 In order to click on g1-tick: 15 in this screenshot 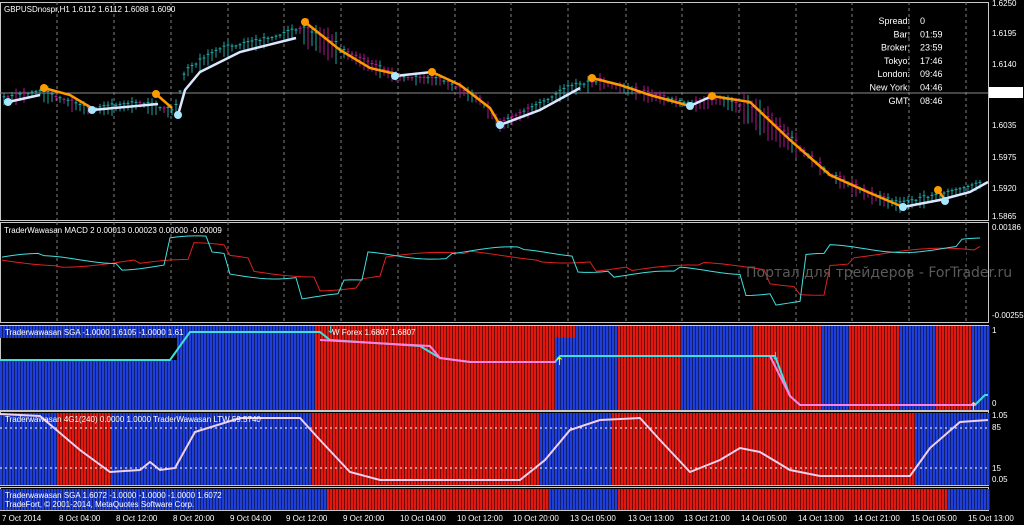, I will do `click(996, 468)`.